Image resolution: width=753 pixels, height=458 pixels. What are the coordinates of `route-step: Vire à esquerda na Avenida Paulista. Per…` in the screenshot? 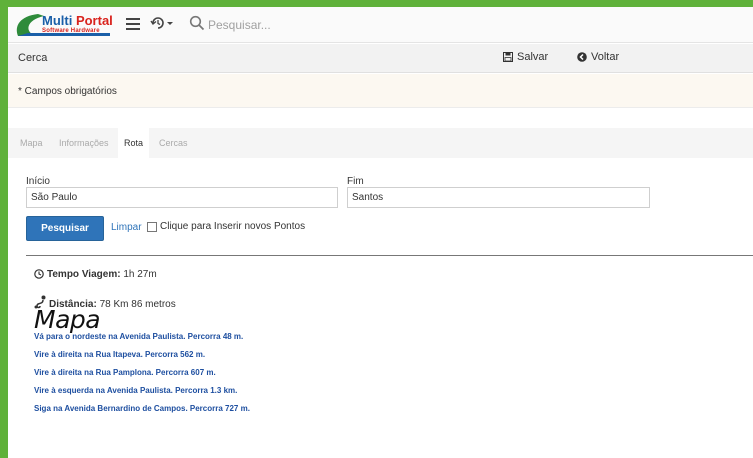 It's located at (142, 395).